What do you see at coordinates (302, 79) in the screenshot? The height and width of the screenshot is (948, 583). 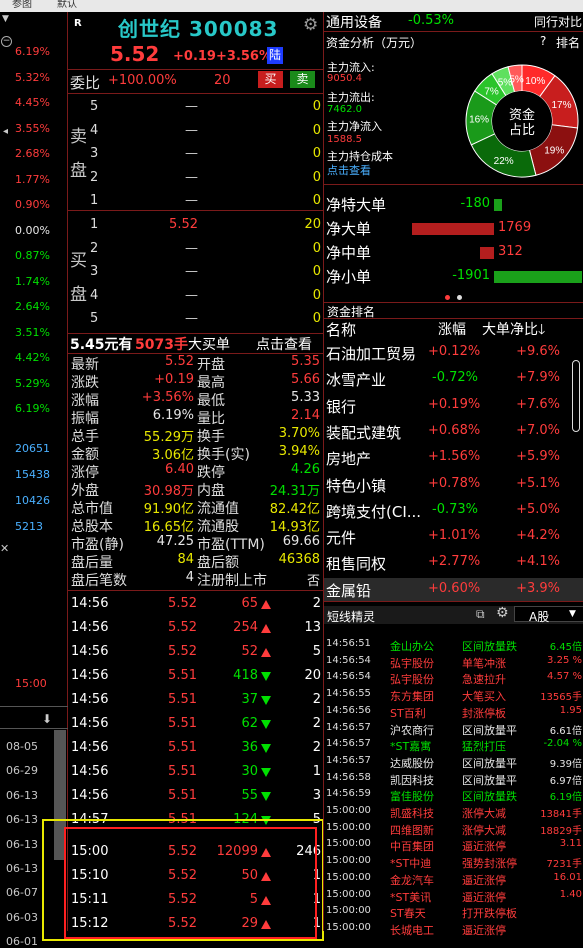 I see `sell-button: 卖` at bounding box center [302, 79].